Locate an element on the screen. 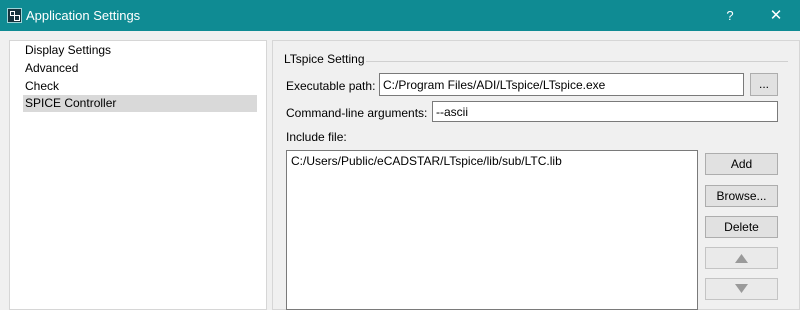 The image size is (800, 310). include-file-label: Include file: is located at coordinates (316, 137).